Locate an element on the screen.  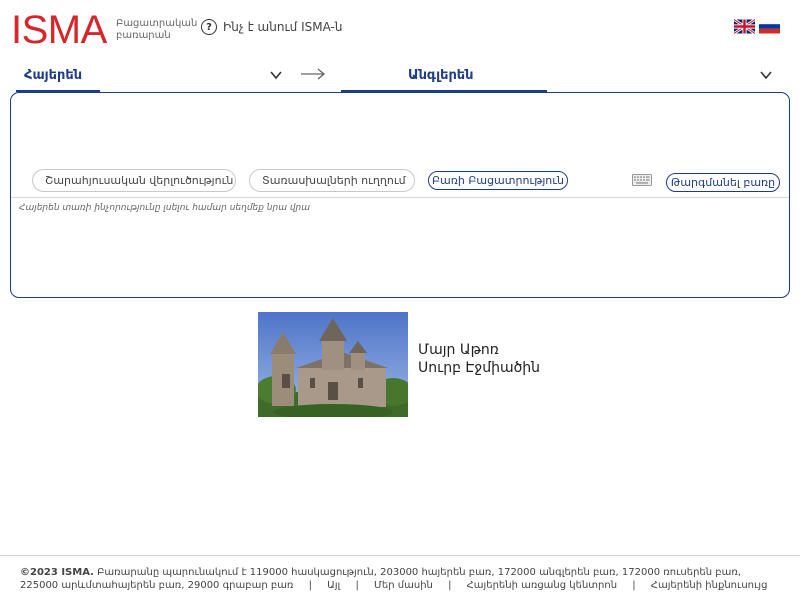
source-language-label: Հայերեն is located at coordinates (53, 75).